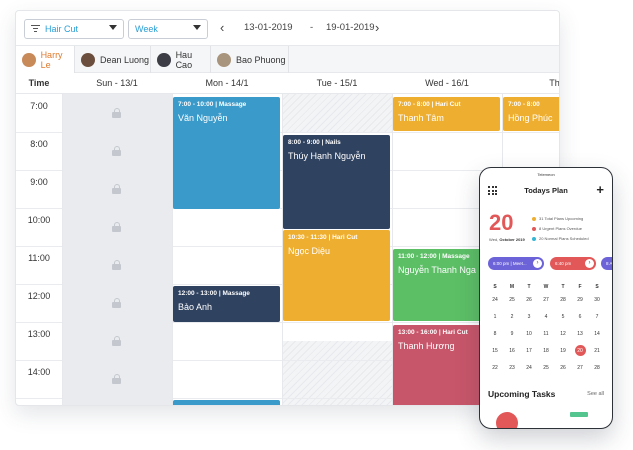 The width and height of the screenshot is (633, 450). What do you see at coordinates (546, 351) in the screenshot?
I see `calendar-day: 18` at bounding box center [546, 351].